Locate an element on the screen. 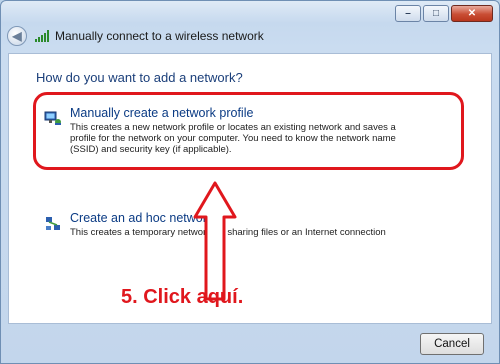  close-button: ✕ is located at coordinates (472, 13).